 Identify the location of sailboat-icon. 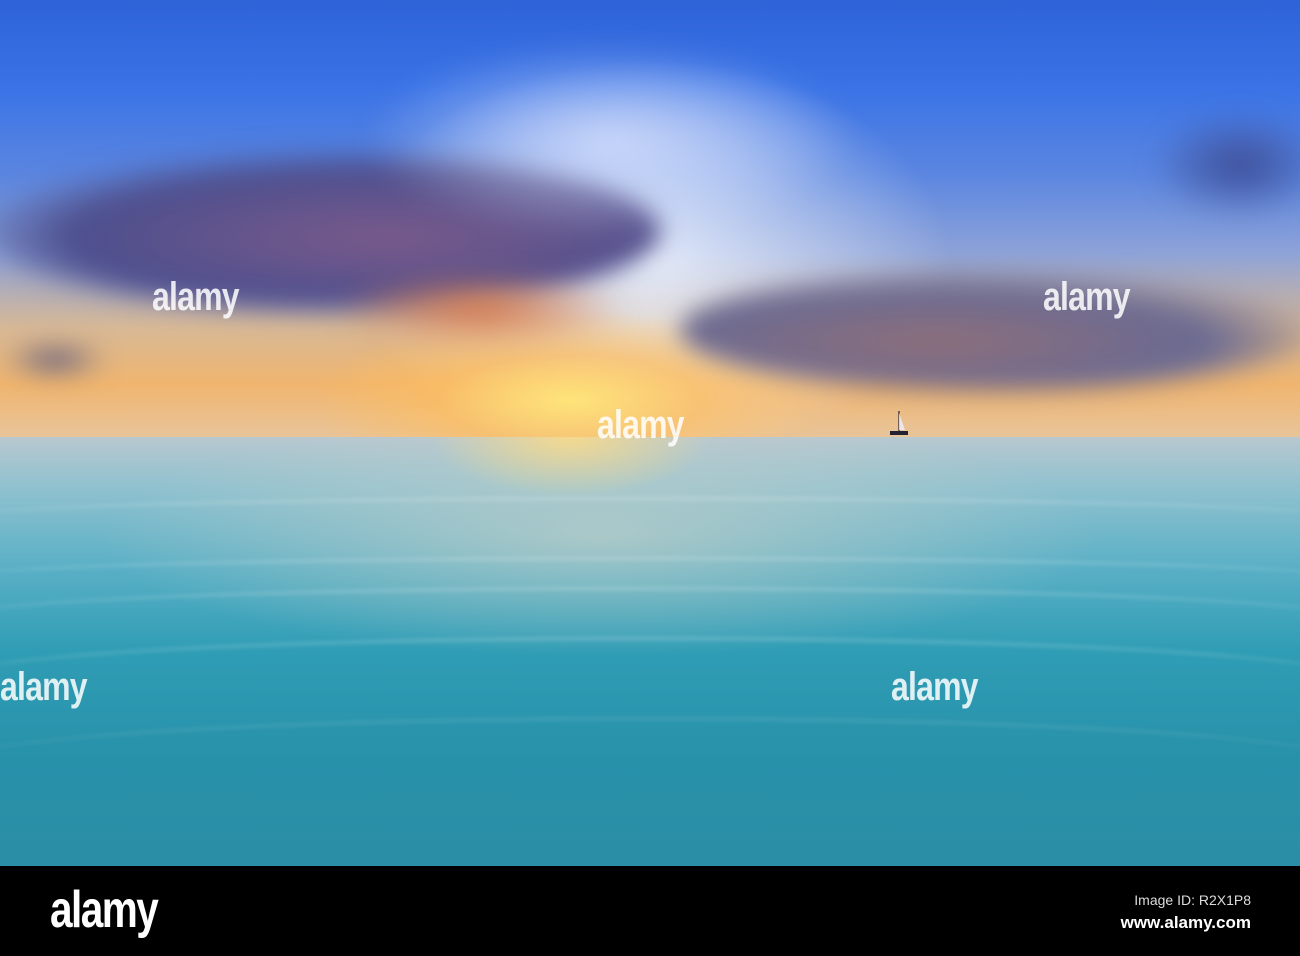
(899, 423).